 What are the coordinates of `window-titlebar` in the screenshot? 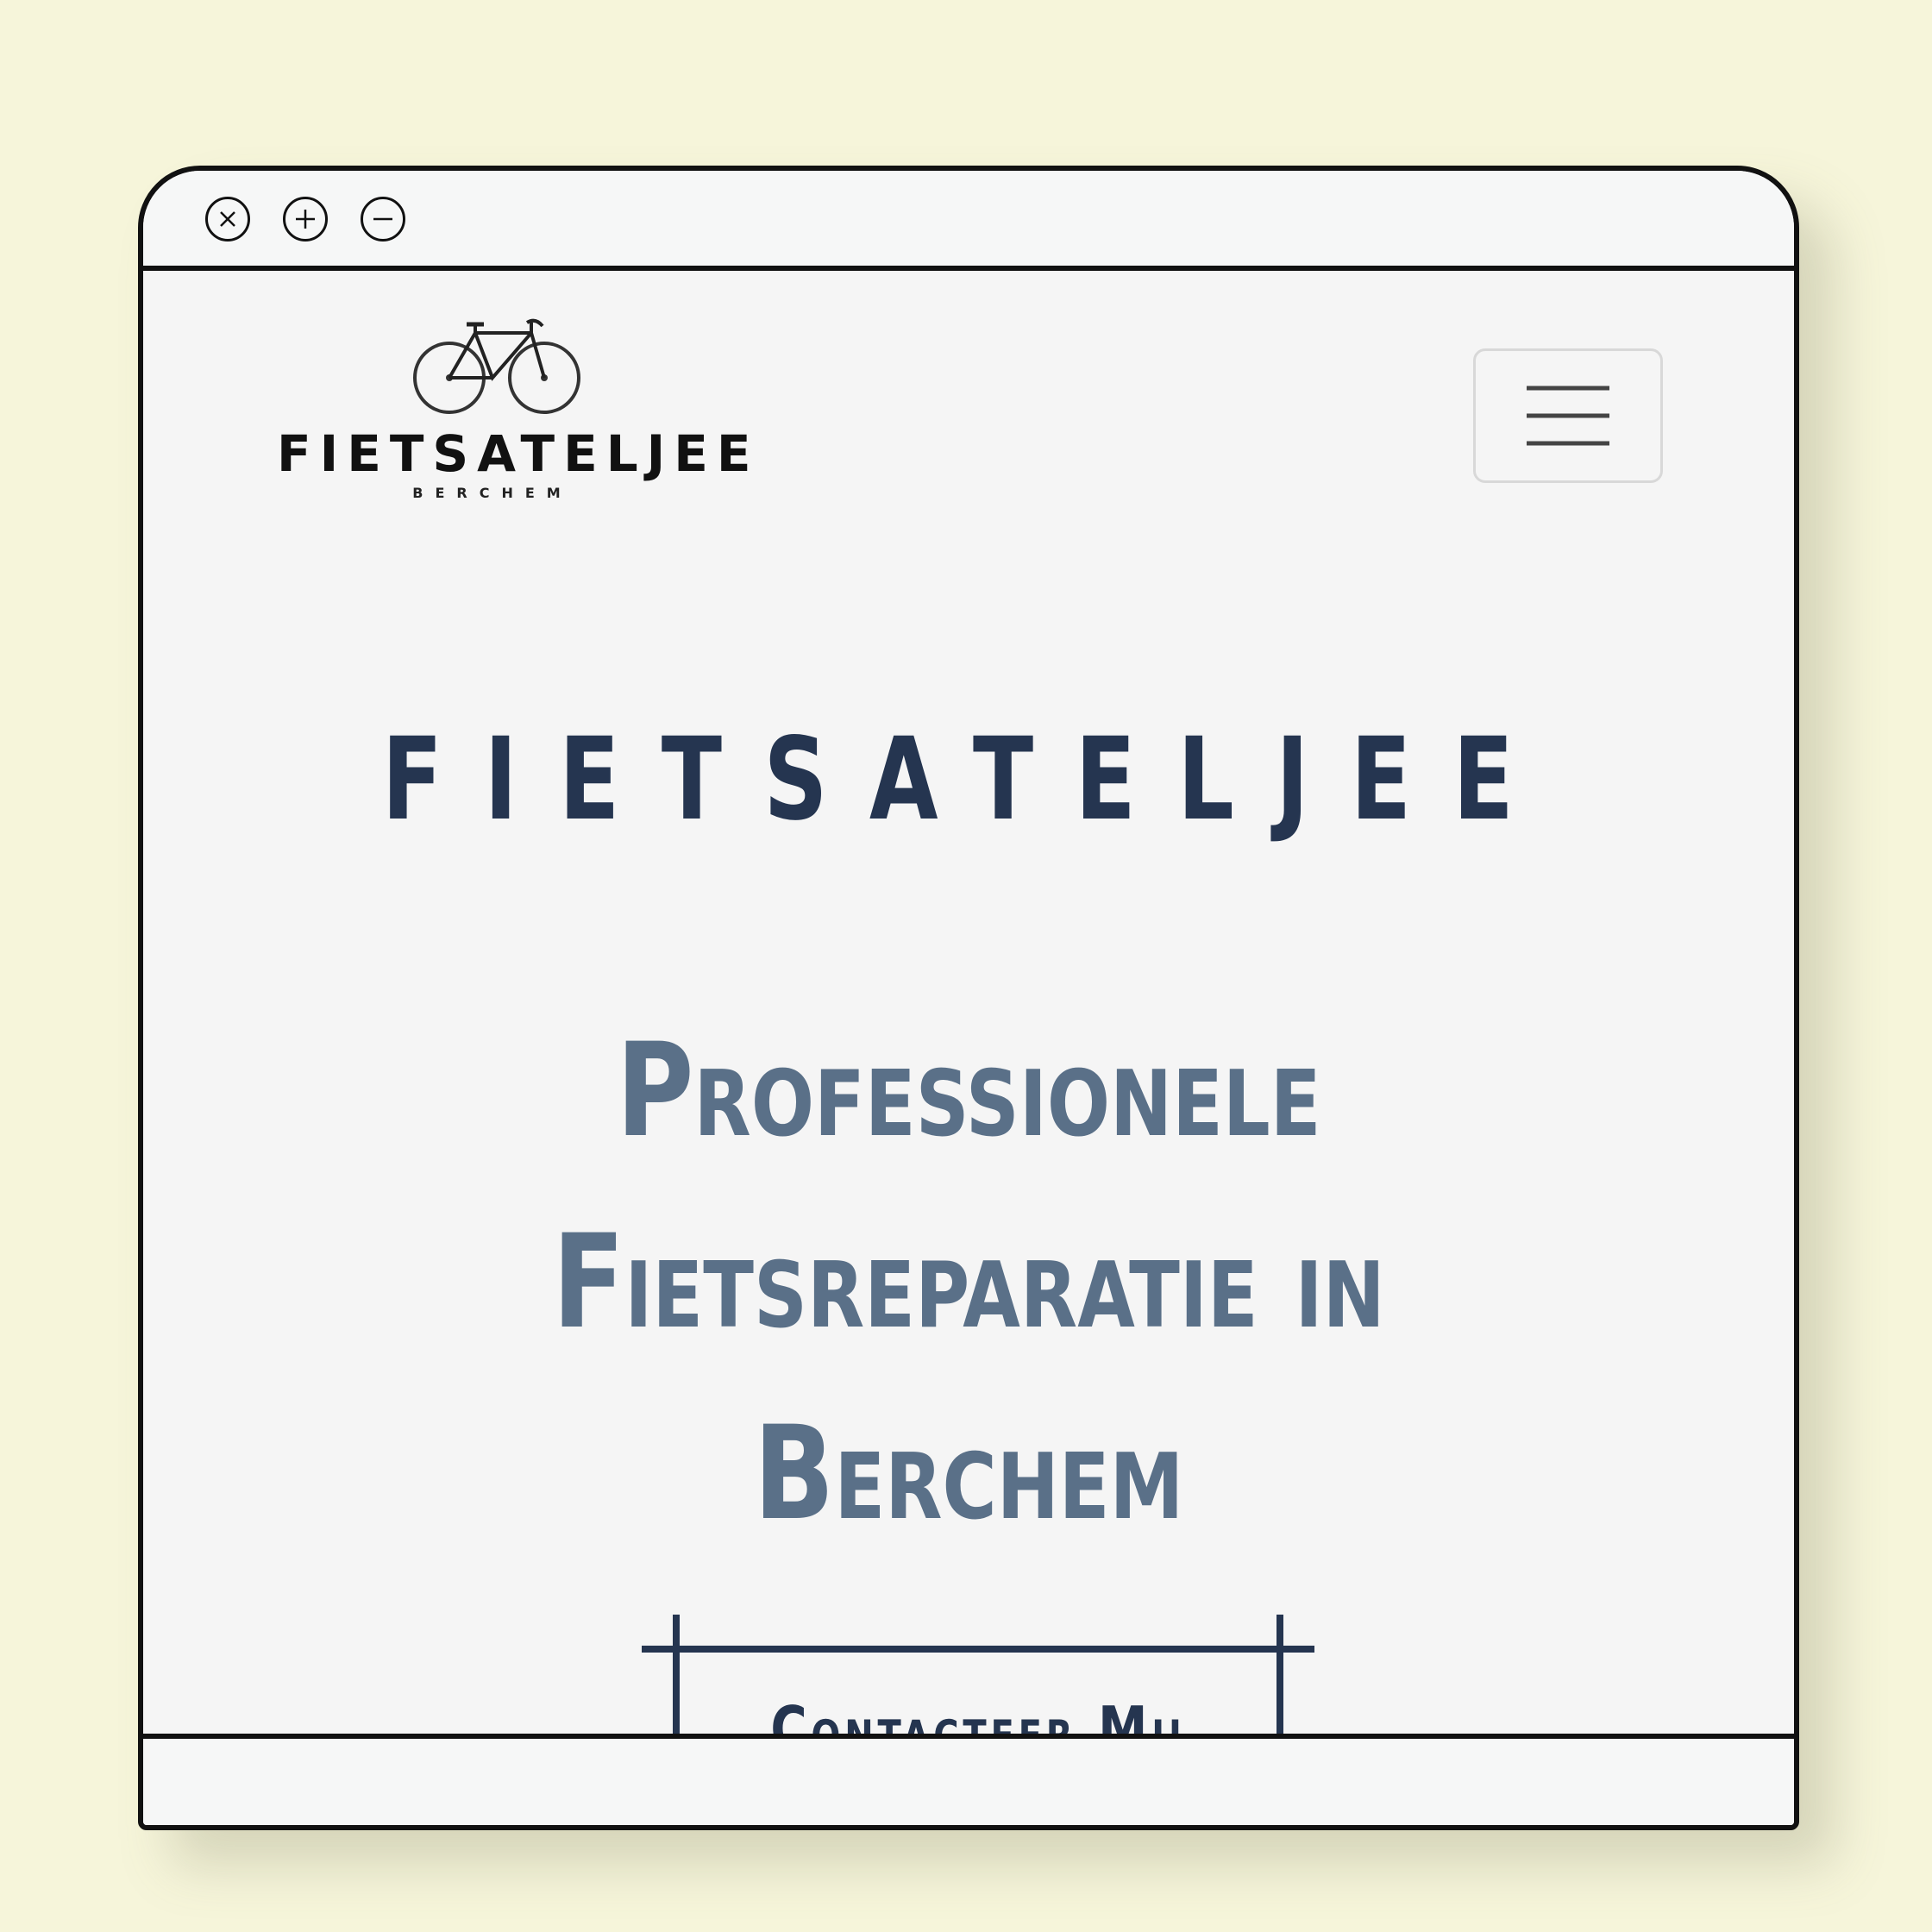 It's located at (969, 221).